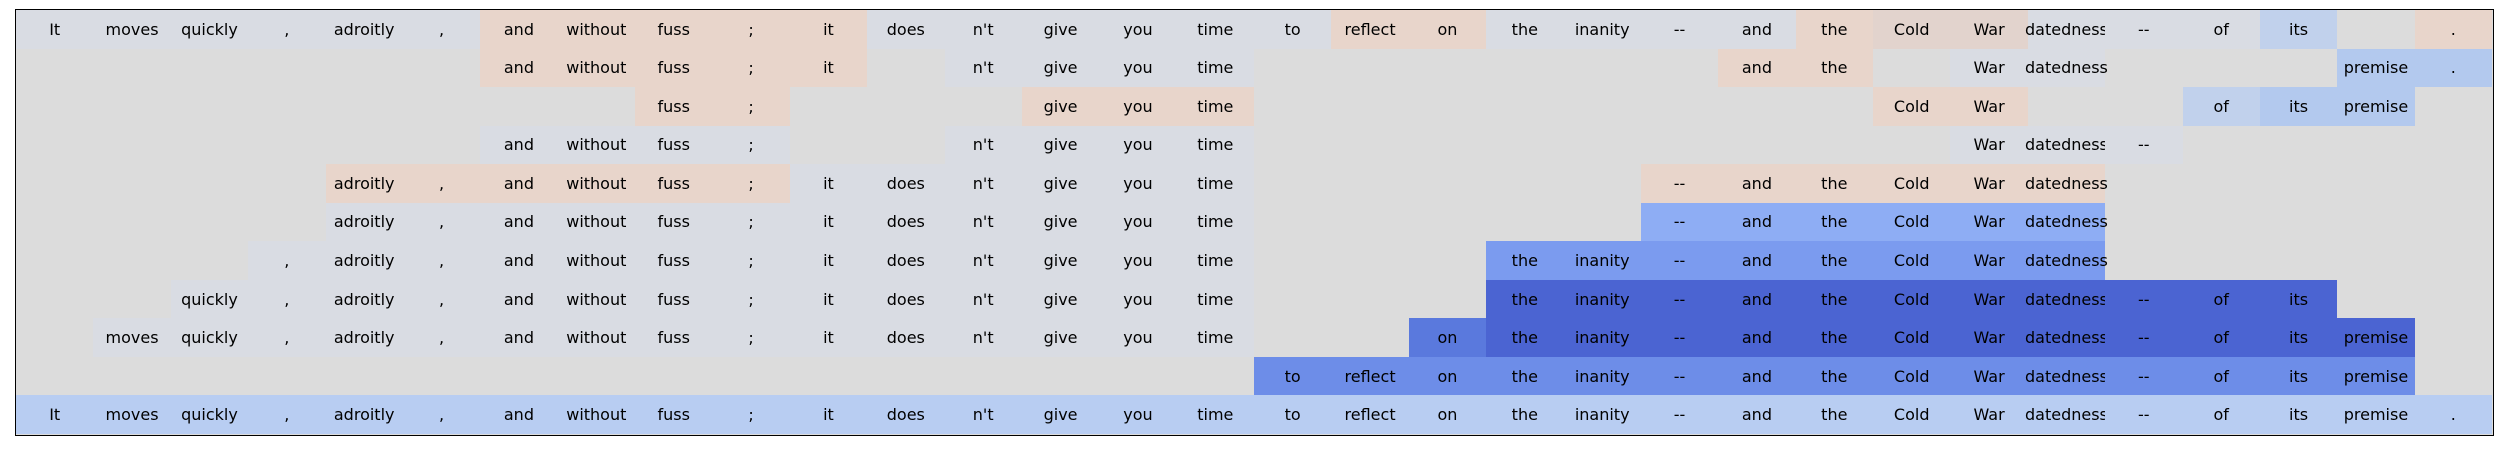  What do you see at coordinates (55, 414) in the screenshot?
I see `token-cell: It` at bounding box center [55, 414].